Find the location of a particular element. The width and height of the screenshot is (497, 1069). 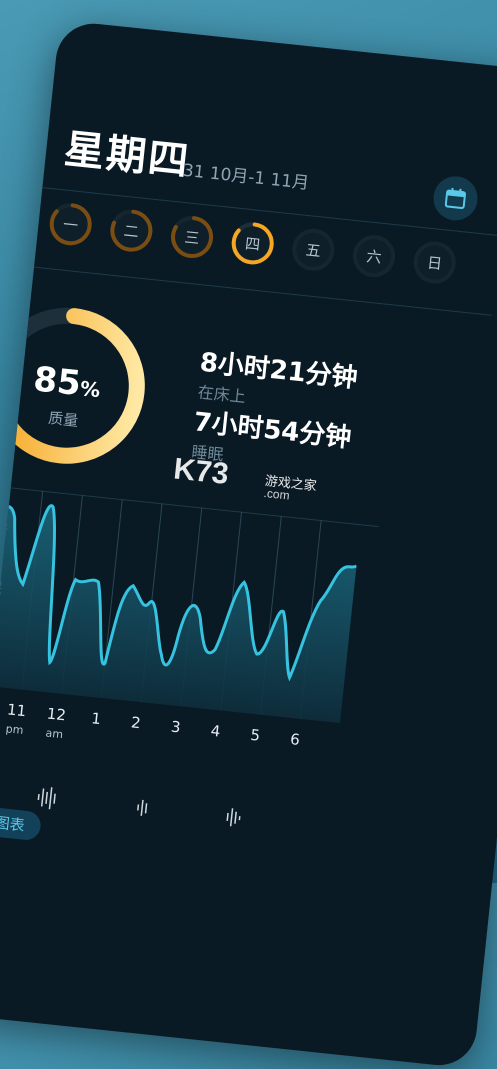

day-label: 四 is located at coordinates (253, 243).